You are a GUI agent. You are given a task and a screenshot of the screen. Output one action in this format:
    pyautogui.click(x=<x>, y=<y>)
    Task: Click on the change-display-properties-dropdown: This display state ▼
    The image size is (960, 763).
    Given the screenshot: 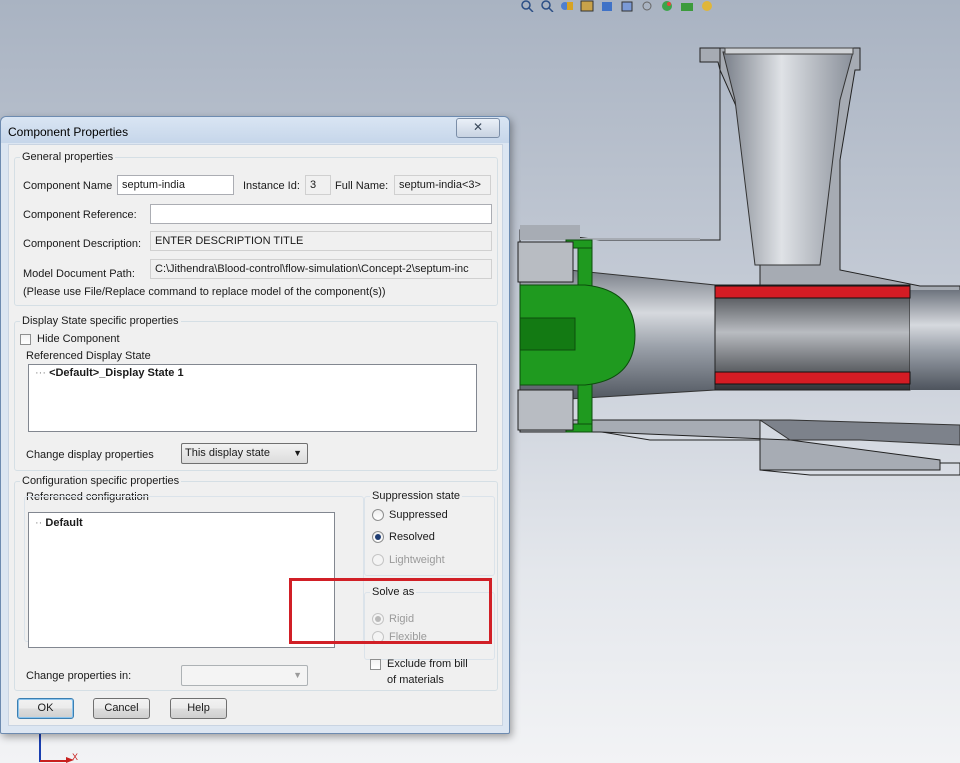 What is the action you would take?
    pyautogui.click(x=244, y=453)
    